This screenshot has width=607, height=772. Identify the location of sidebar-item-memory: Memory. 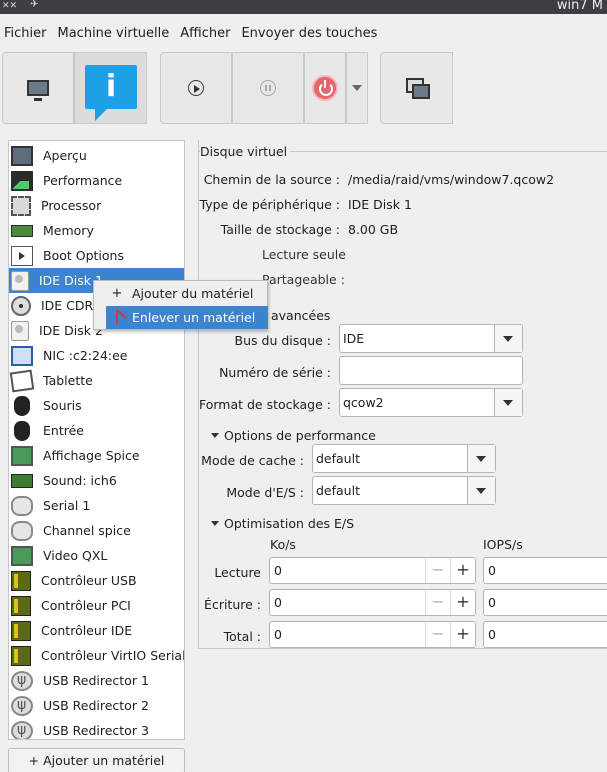
(96, 230).